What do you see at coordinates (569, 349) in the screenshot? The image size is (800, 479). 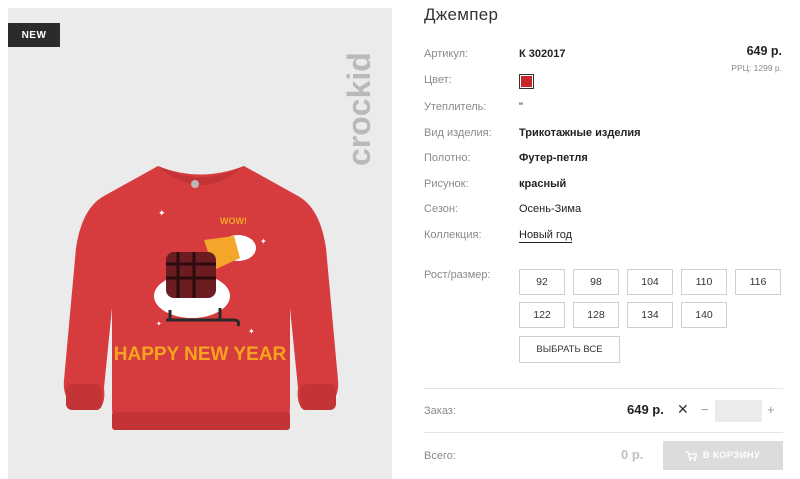 I see `select-all-button: ВЫБРАТЬ ВСЕ` at bounding box center [569, 349].